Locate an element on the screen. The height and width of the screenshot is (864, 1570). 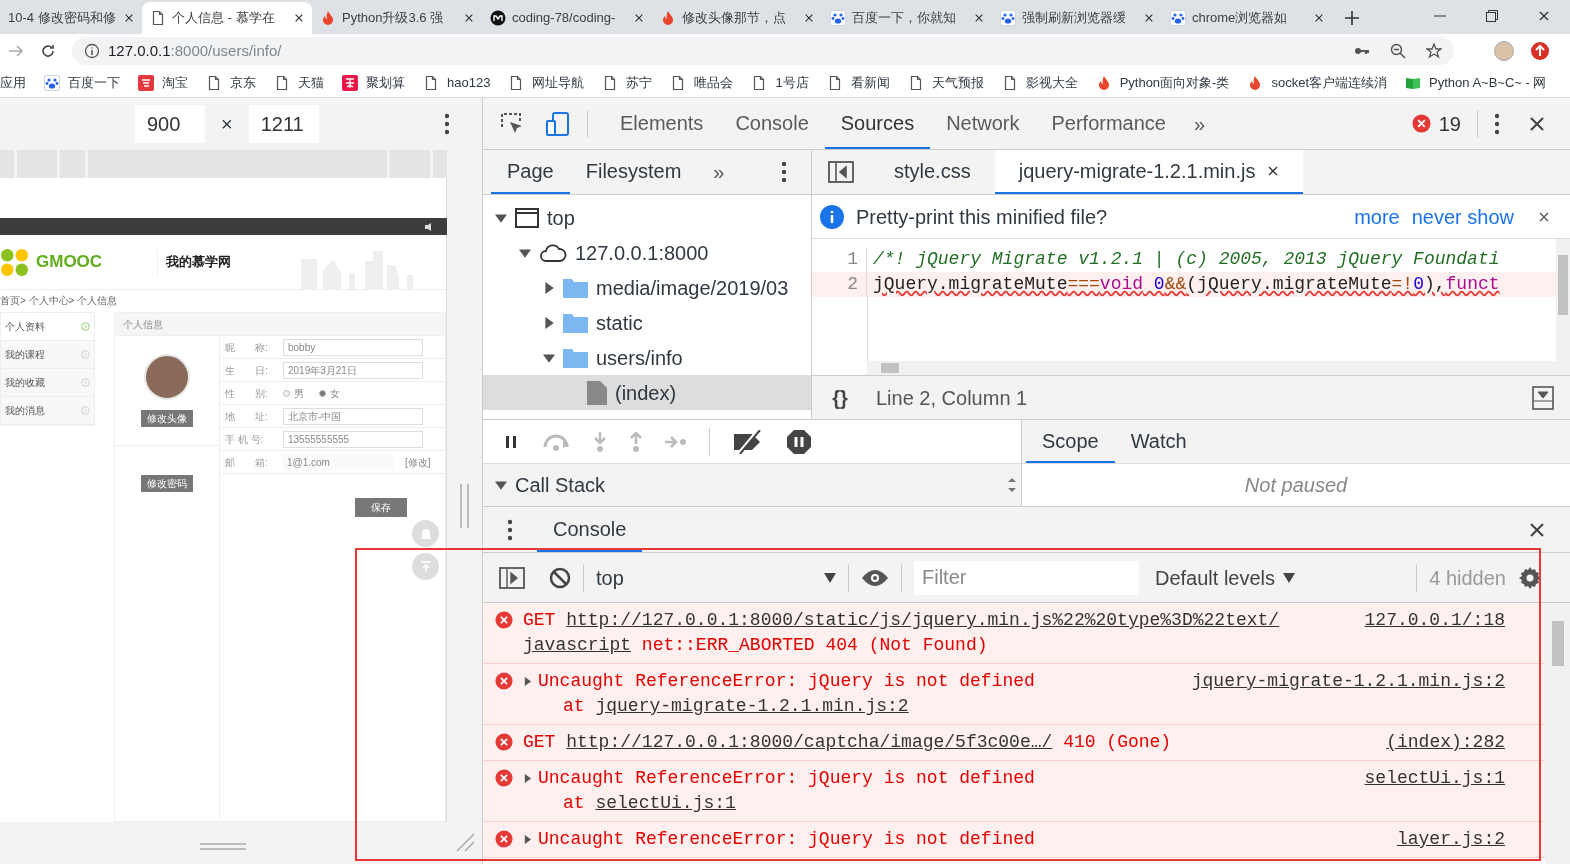
change-avatar-button: 修改头像 is located at coordinates (167, 418).